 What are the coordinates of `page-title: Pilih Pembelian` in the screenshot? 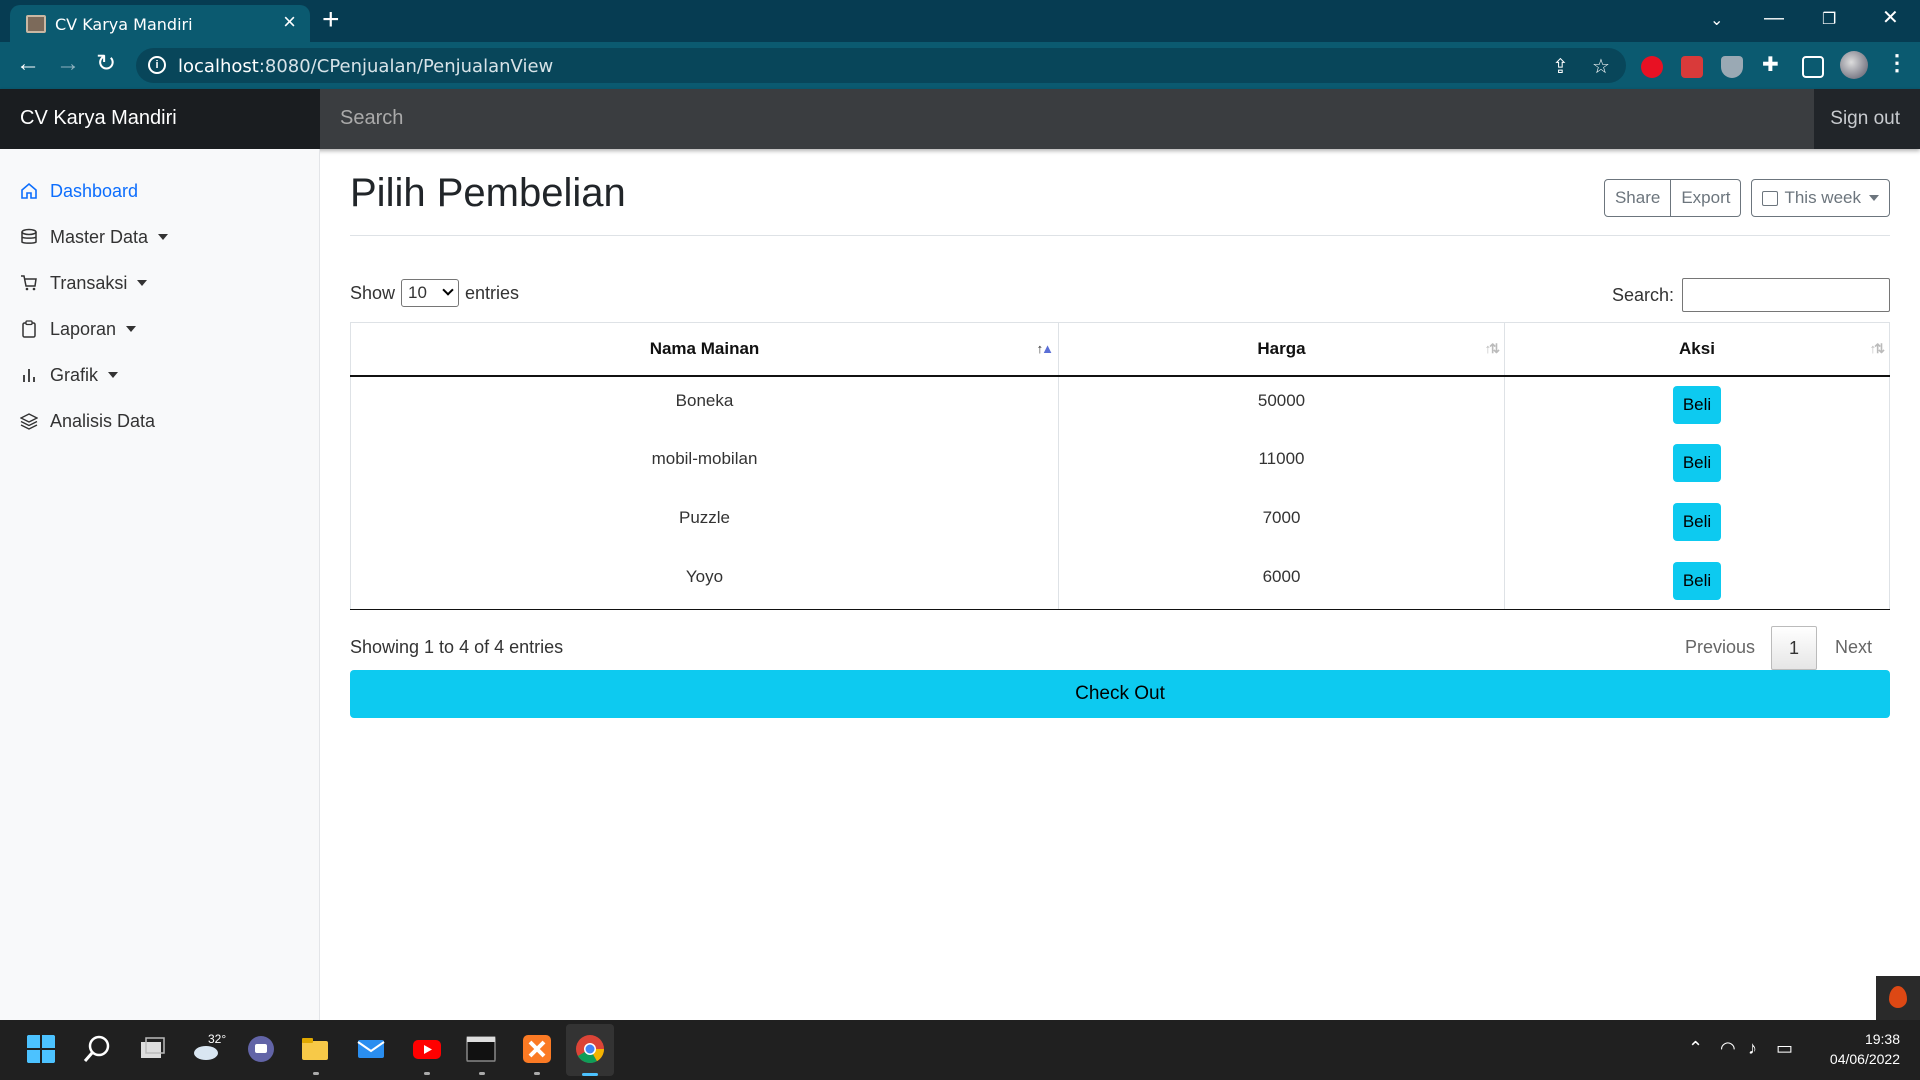 It's located at (488, 193).